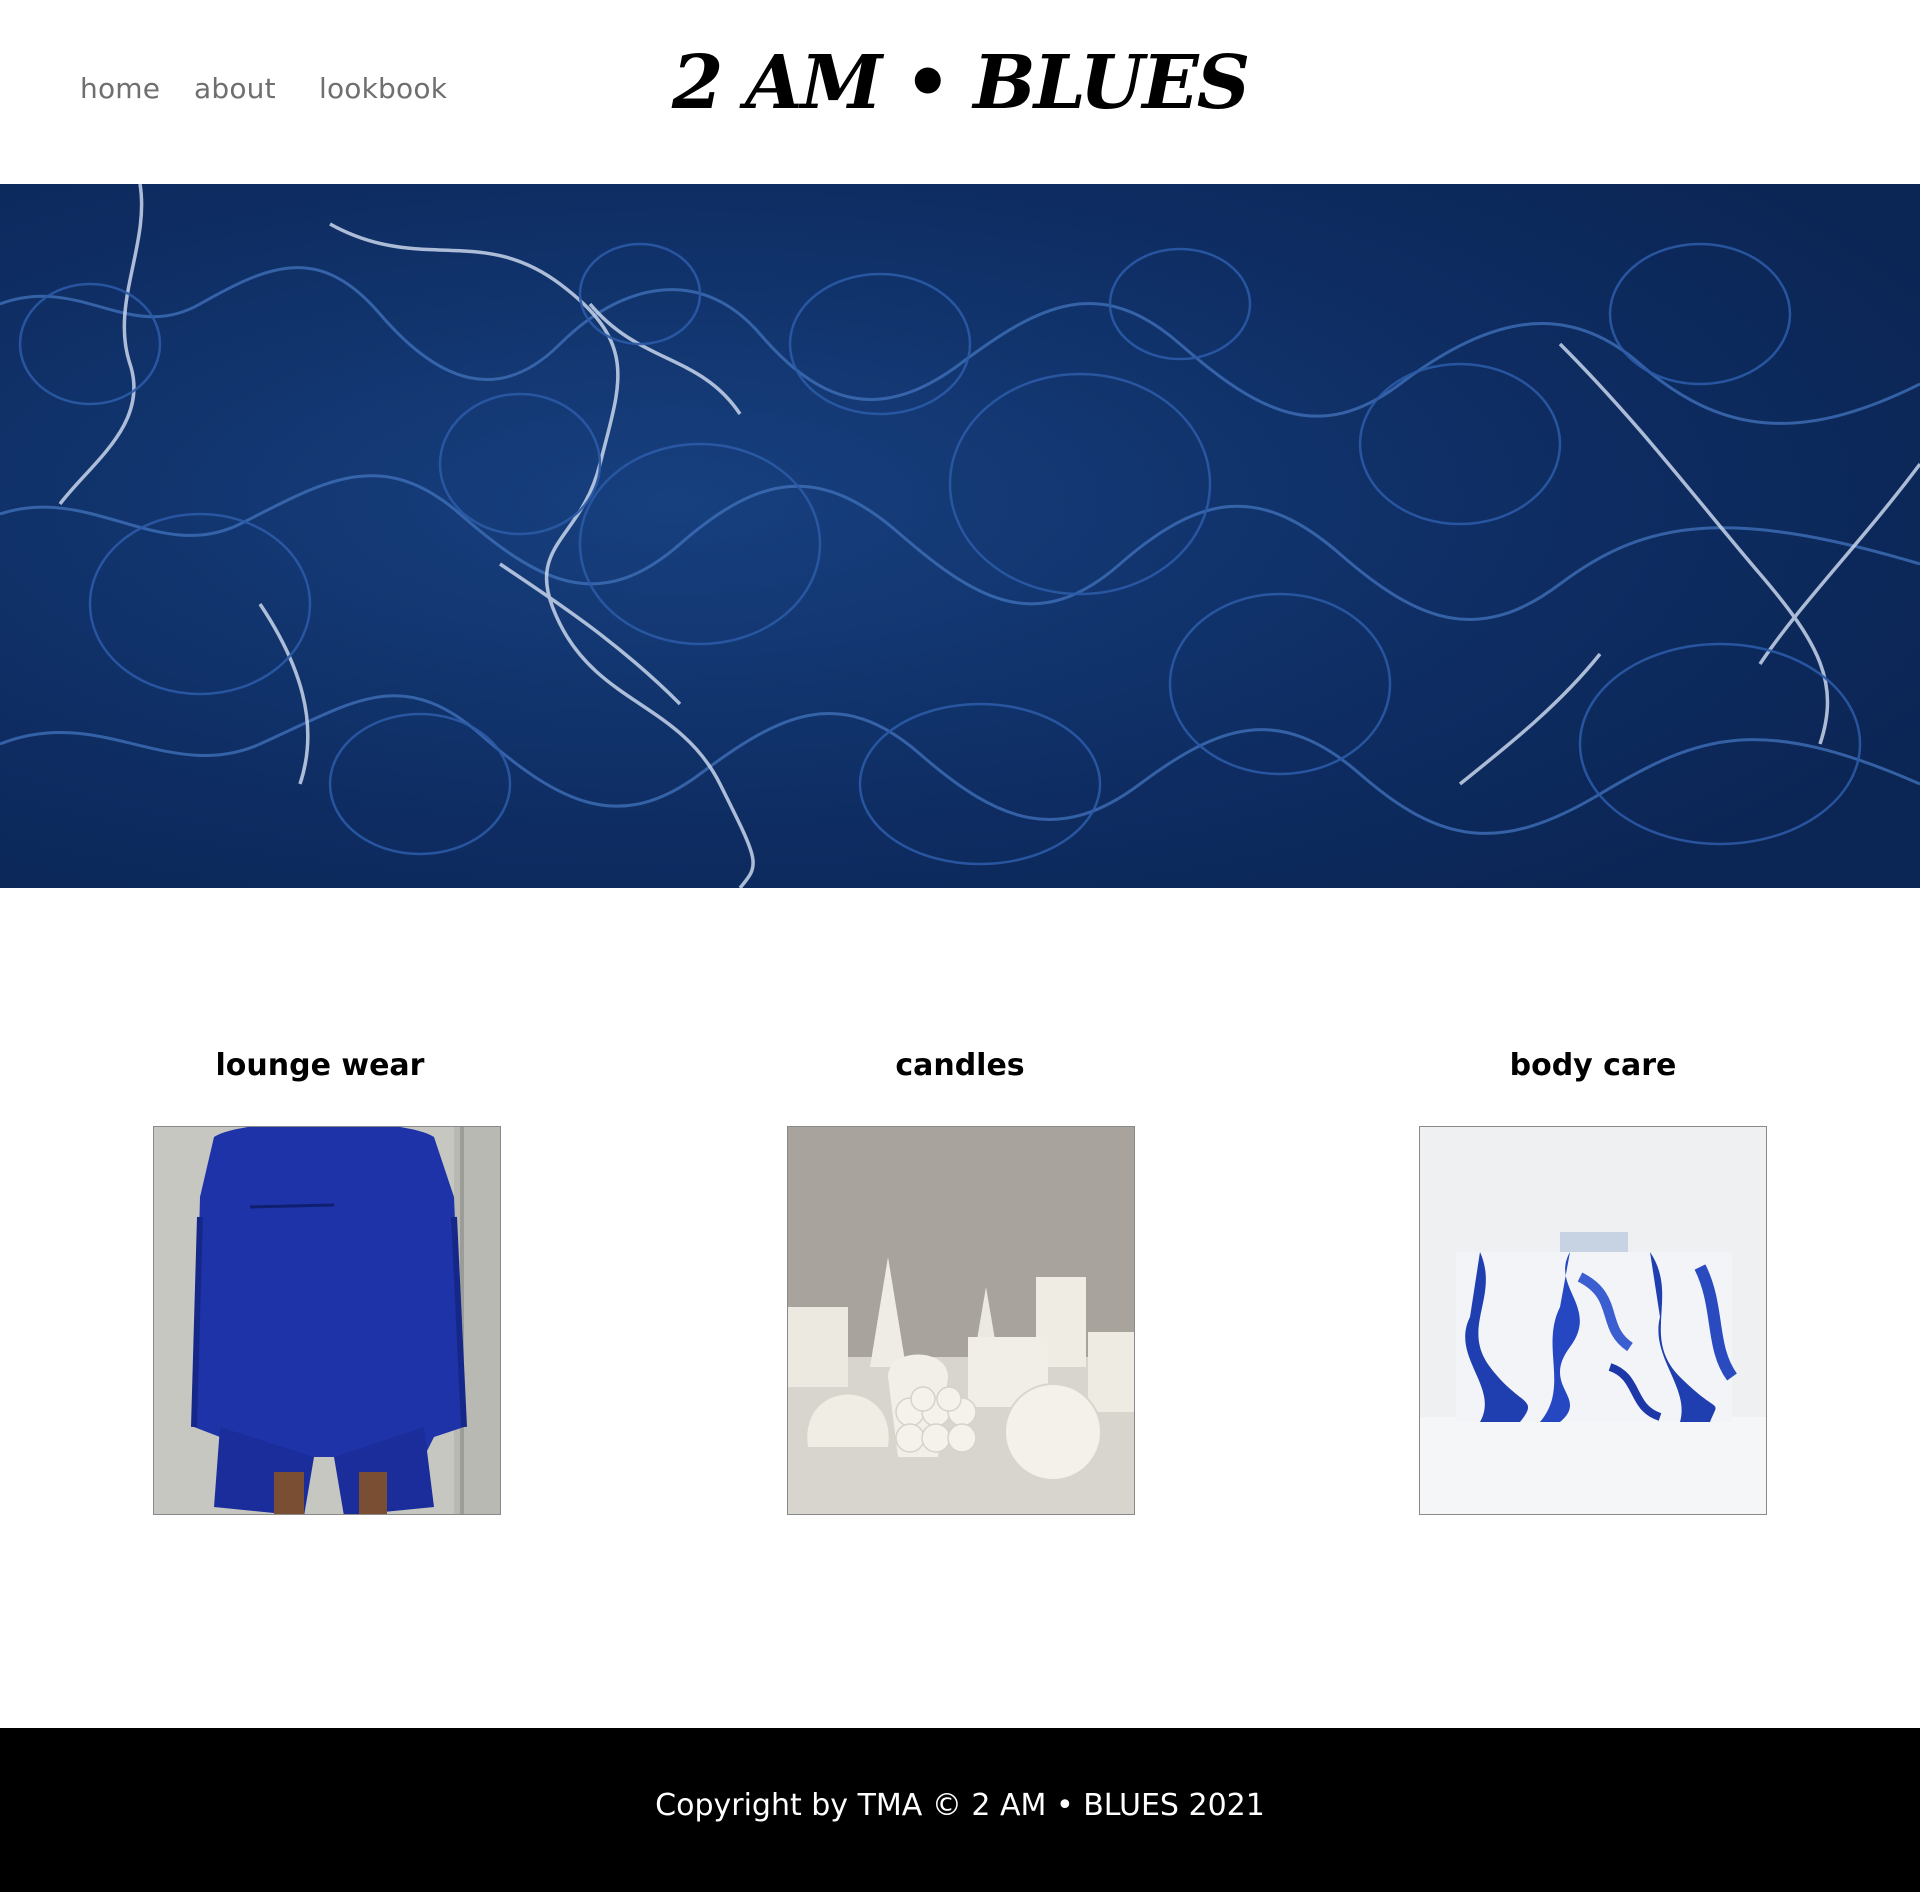 This screenshot has width=1920, height=1892. Describe the element at coordinates (1593, 1065) in the screenshot. I see `category-title: body care` at that location.